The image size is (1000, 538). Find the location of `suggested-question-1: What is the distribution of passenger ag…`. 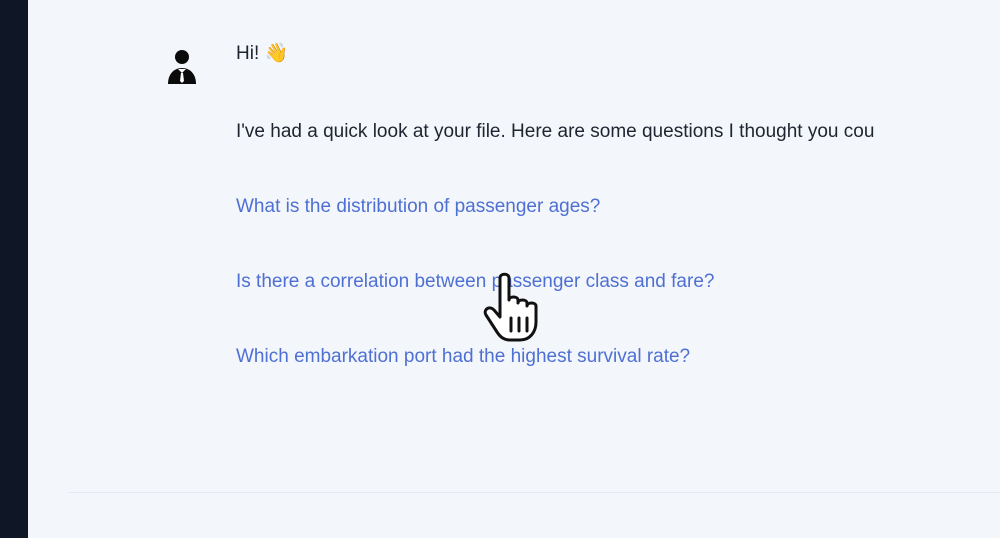

suggested-question-1: What is the distribution of passenger ag… is located at coordinates (618, 207).